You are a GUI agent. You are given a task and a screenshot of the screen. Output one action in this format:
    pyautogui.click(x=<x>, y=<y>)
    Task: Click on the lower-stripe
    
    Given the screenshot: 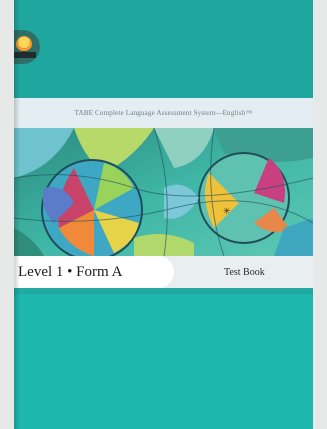 What is the action you would take?
    pyautogui.click(x=163, y=291)
    